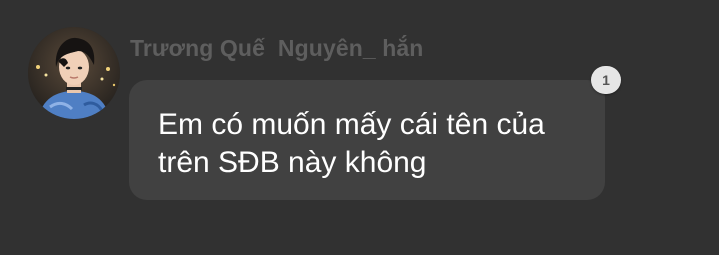  I want to click on avatar, so click(74, 73).